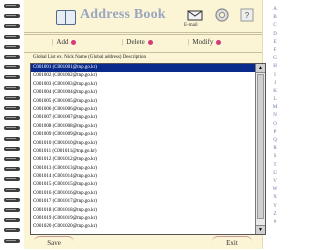  I want to click on modify-button: | Modify, so click(205, 42).